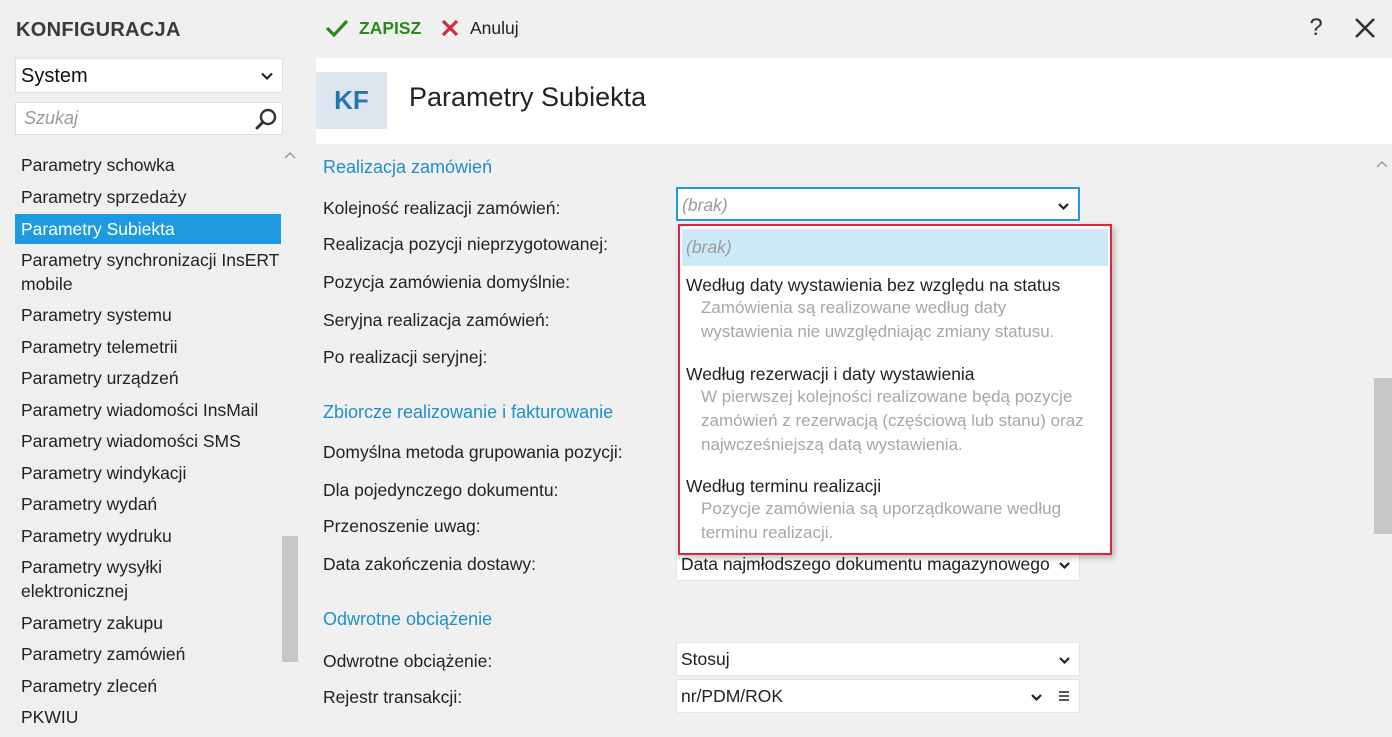  What do you see at coordinates (290, 156) in the screenshot?
I see `sidebar-scroll-up-icon` at bounding box center [290, 156].